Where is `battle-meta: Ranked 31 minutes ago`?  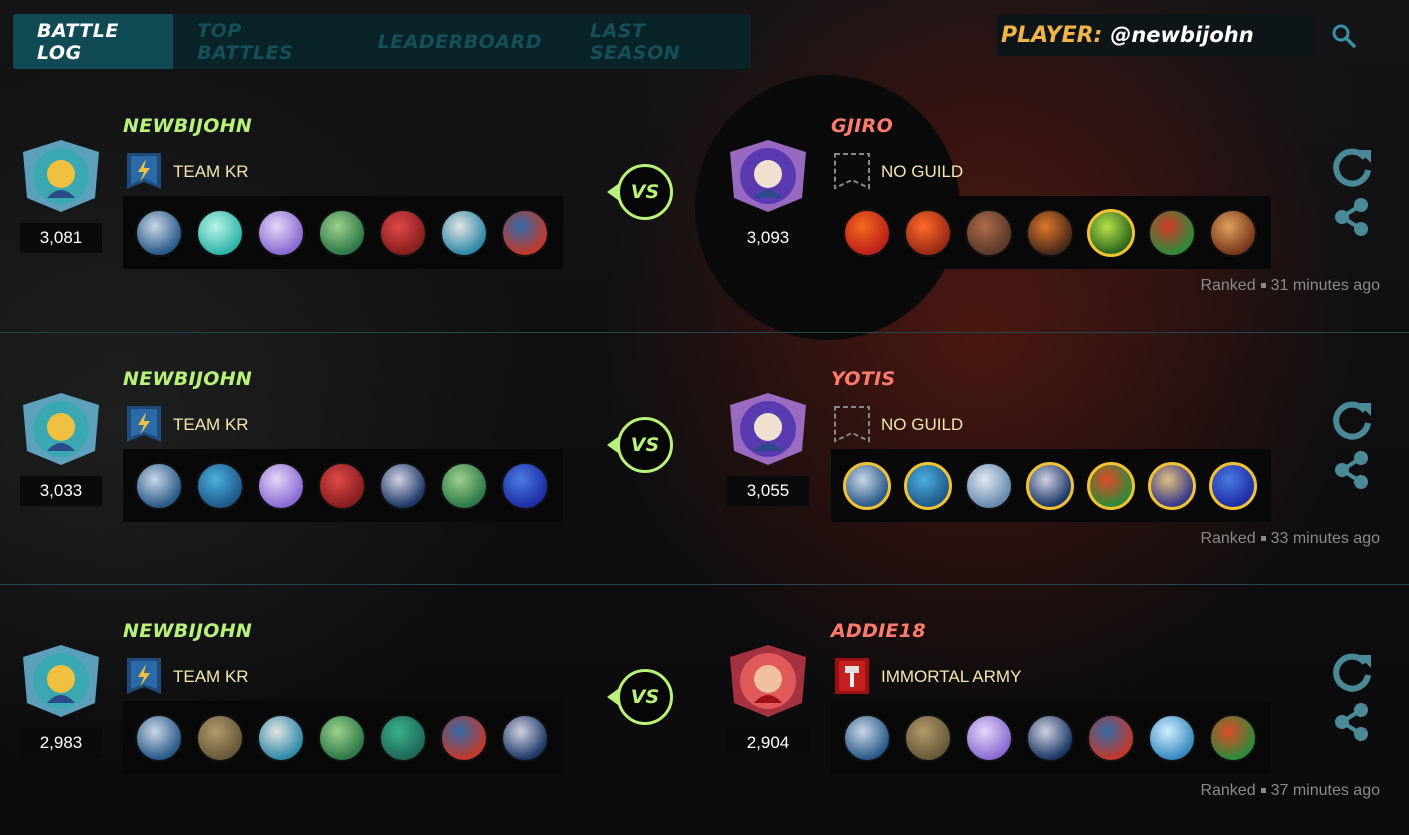
battle-meta: Ranked 31 minutes ago is located at coordinates (1290, 286).